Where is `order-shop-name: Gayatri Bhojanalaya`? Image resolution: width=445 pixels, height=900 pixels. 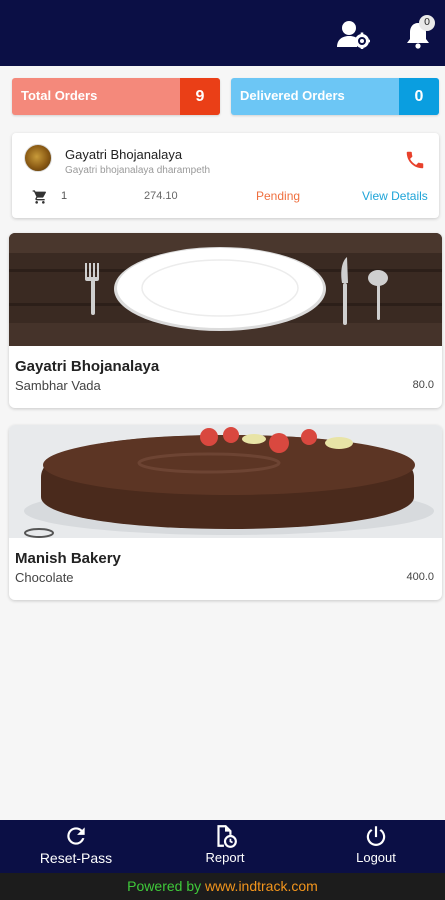 order-shop-name: Gayatri Bhojanalaya is located at coordinates (124, 154).